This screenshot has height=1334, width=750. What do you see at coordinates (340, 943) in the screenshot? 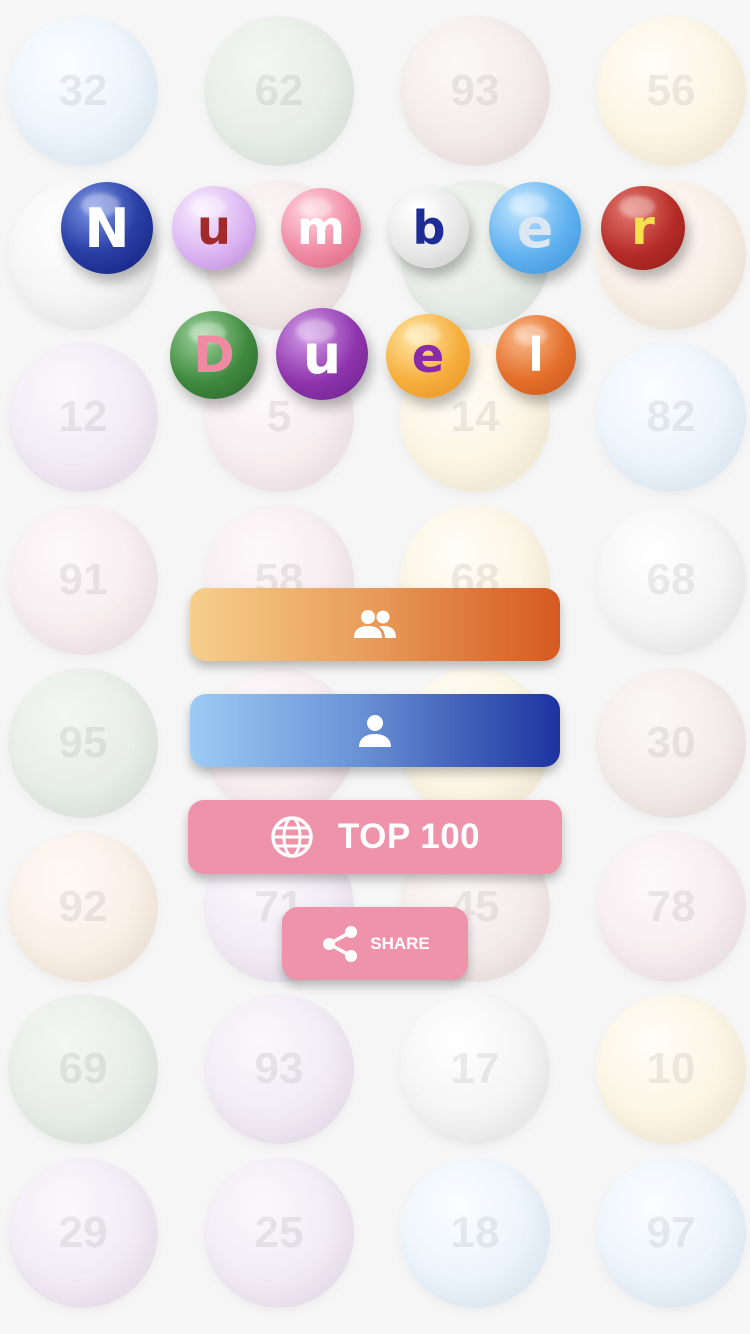
I see `share-icon` at bounding box center [340, 943].